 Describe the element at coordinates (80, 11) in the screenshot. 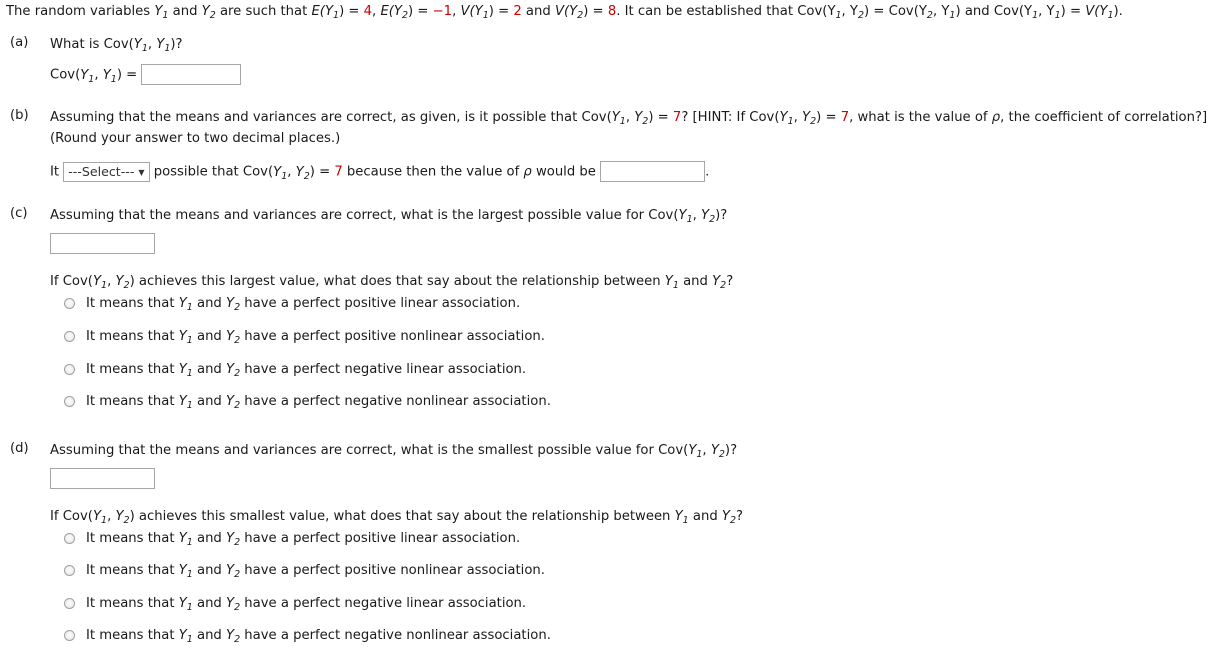

I see `intro-text-1: The random variables` at that location.